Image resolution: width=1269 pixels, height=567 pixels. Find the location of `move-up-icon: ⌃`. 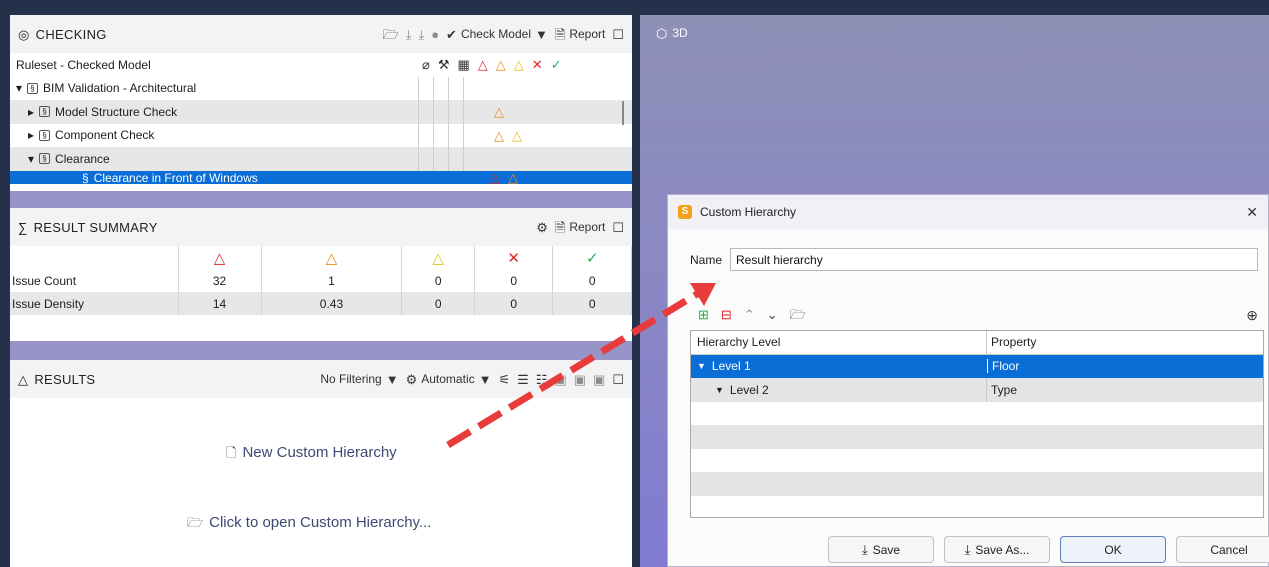

move-up-icon: ⌃ is located at coordinates (749, 314).